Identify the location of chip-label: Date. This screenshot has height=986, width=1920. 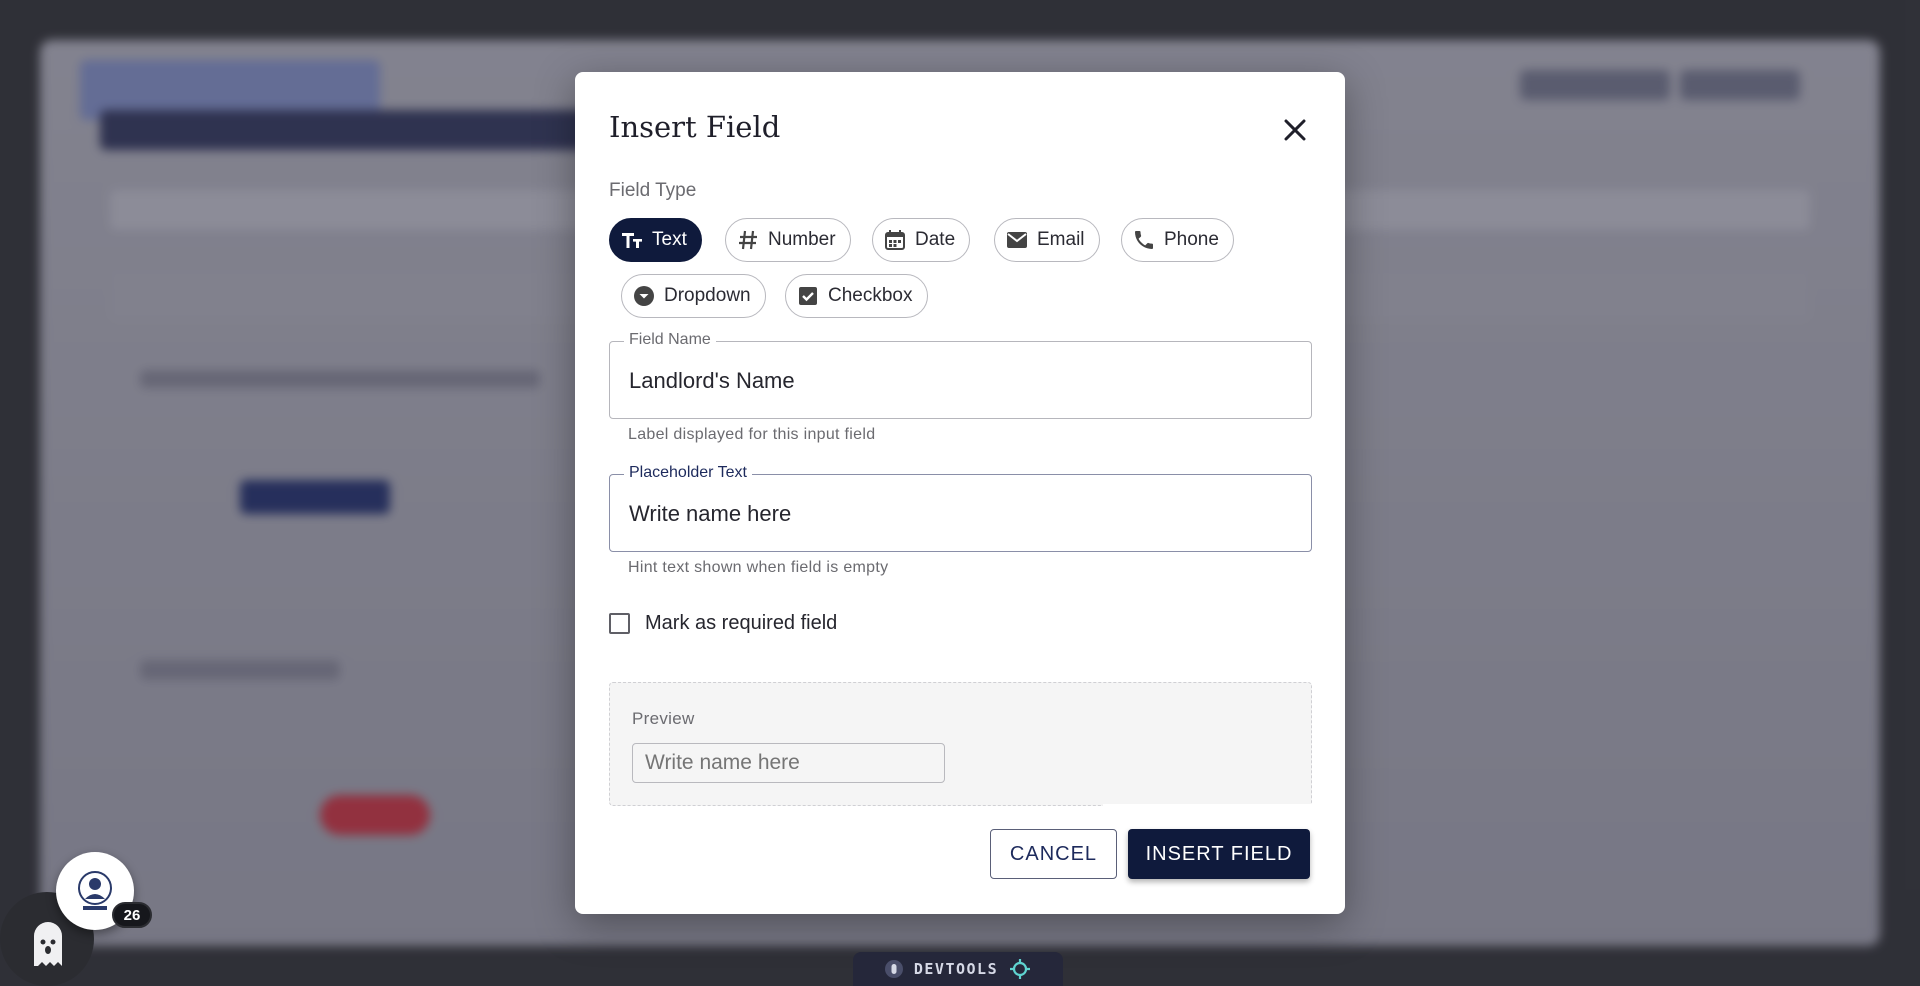
(935, 239).